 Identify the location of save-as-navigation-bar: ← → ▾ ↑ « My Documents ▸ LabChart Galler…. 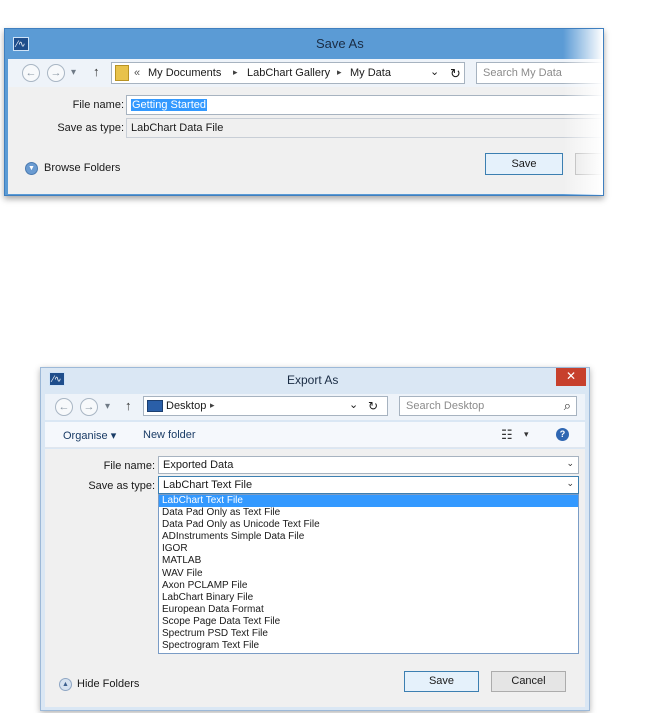
(305, 73).